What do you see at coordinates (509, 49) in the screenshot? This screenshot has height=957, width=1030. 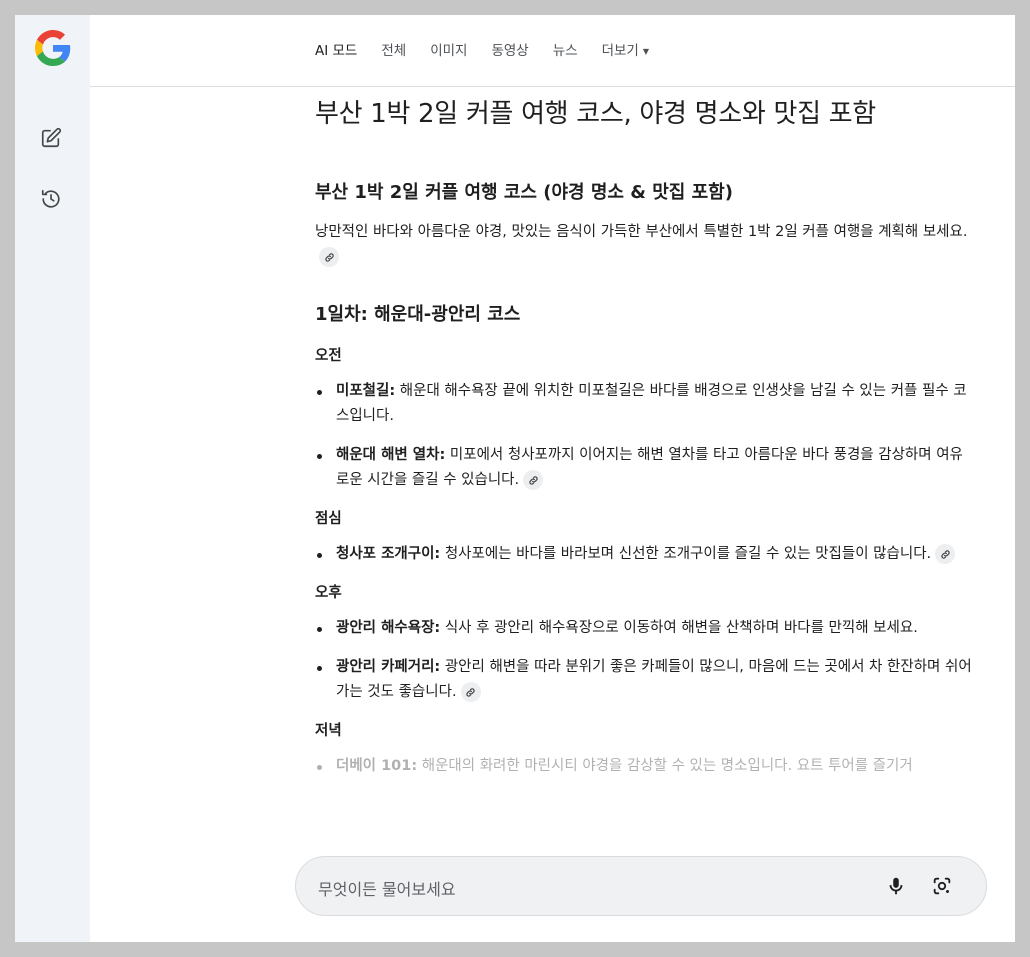 I see `tab-videos: 동영상` at bounding box center [509, 49].